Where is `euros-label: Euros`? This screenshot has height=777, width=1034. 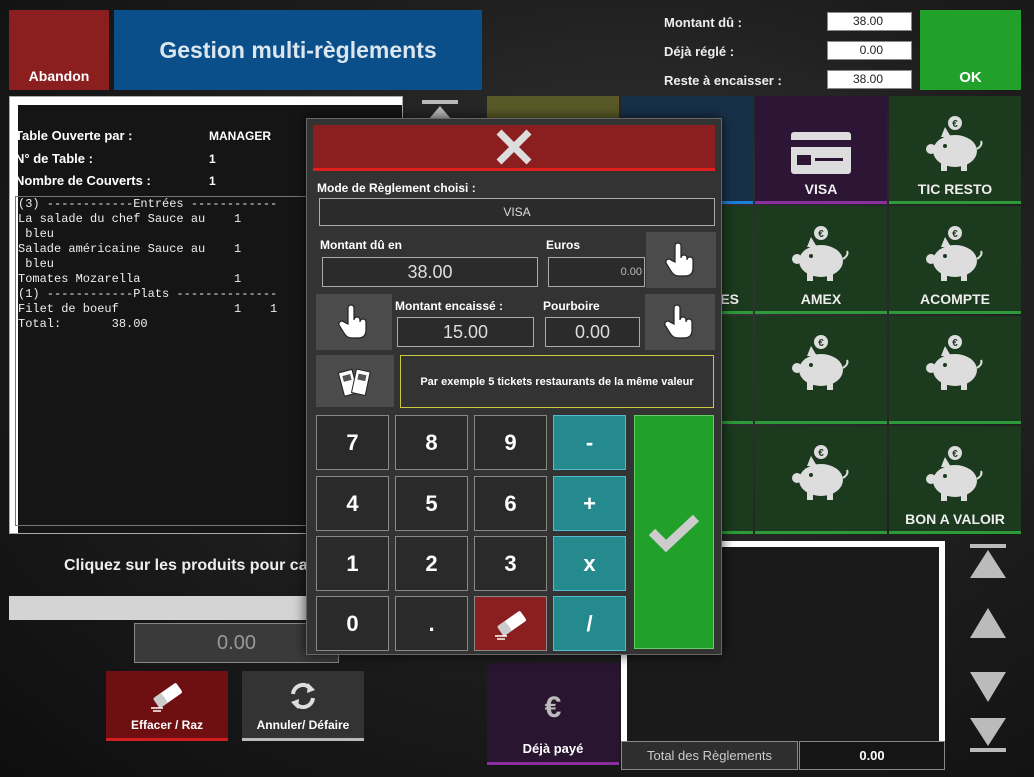
euros-label: Euros is located at coordinates (563, 245).